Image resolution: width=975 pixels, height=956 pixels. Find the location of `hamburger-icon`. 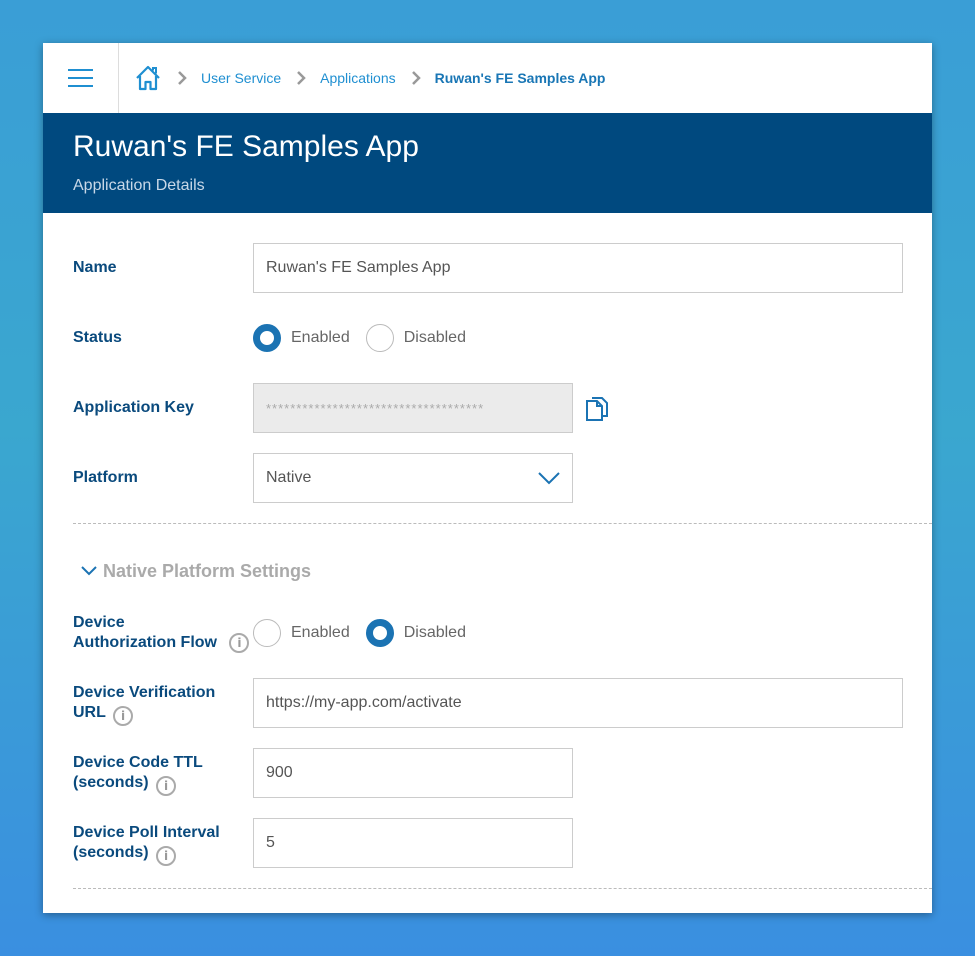

hamburger-icon is located at coordinates (80, 78).